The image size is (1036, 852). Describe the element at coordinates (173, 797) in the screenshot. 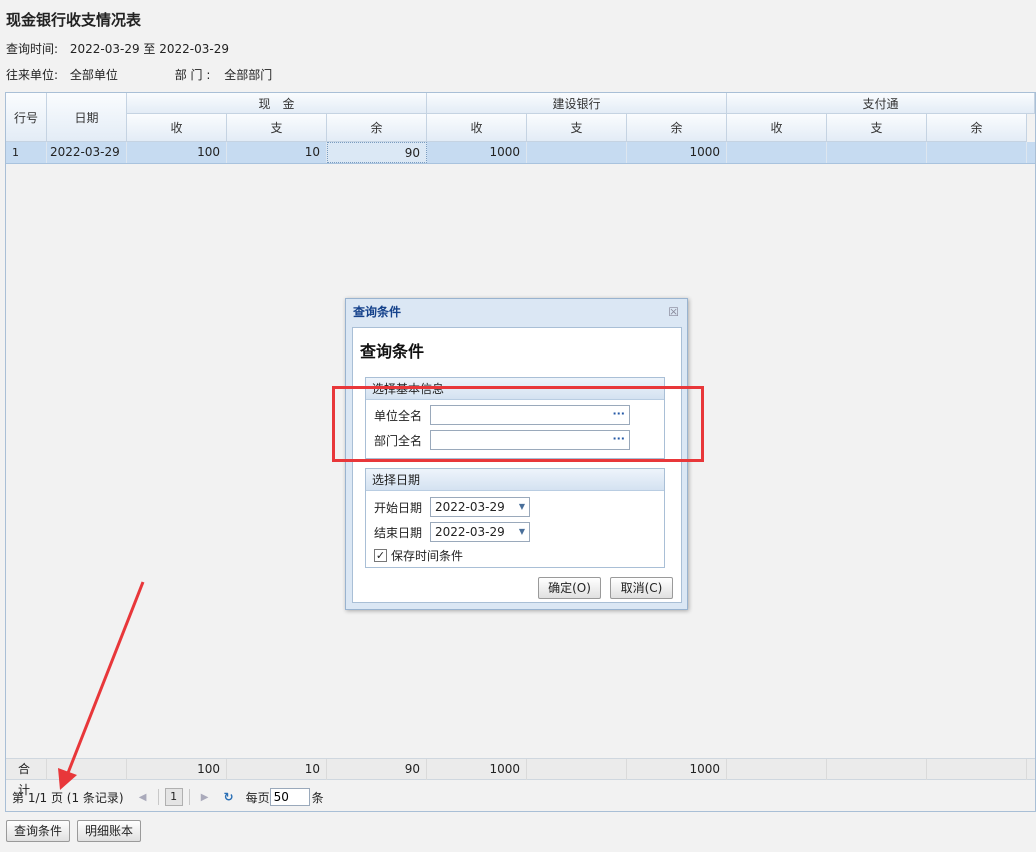

I see `current-page-box: 1` at that location.